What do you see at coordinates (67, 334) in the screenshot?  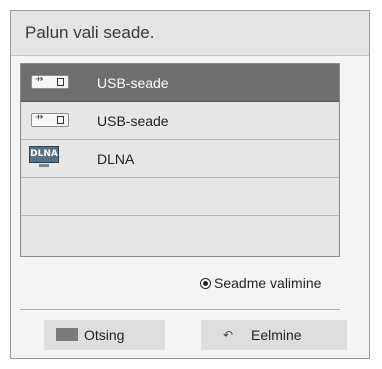 I see `color-key-icon` at bounding box center [67, 334].